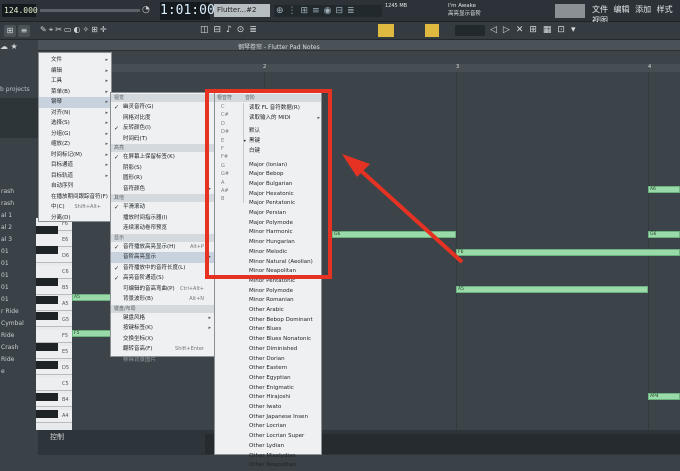 The height and width of the screenshot is (471, 680). Describe the element at coordinates (162, 107) in the screenshot. I see `menu-item: ✓ 幽灵音符(G)` at that location.